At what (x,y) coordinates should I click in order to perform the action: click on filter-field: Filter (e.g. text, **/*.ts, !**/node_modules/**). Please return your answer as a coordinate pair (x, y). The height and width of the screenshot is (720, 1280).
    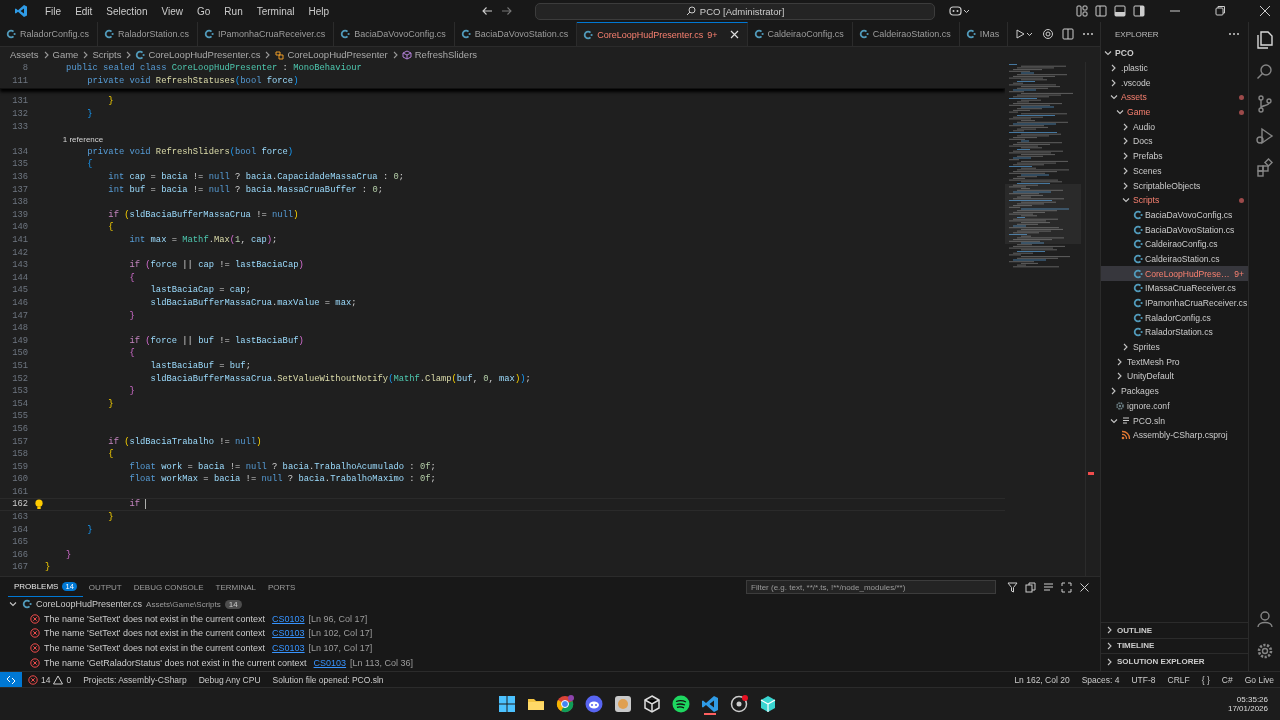
    Looking at the image, I should click on (871, 587).